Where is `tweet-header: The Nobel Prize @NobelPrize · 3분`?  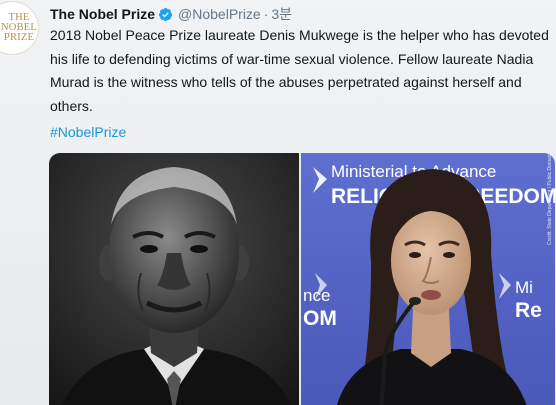
tweet-header: The Nobel Prize @NobelPrize · 3분 is located at coordinates (171, 14).